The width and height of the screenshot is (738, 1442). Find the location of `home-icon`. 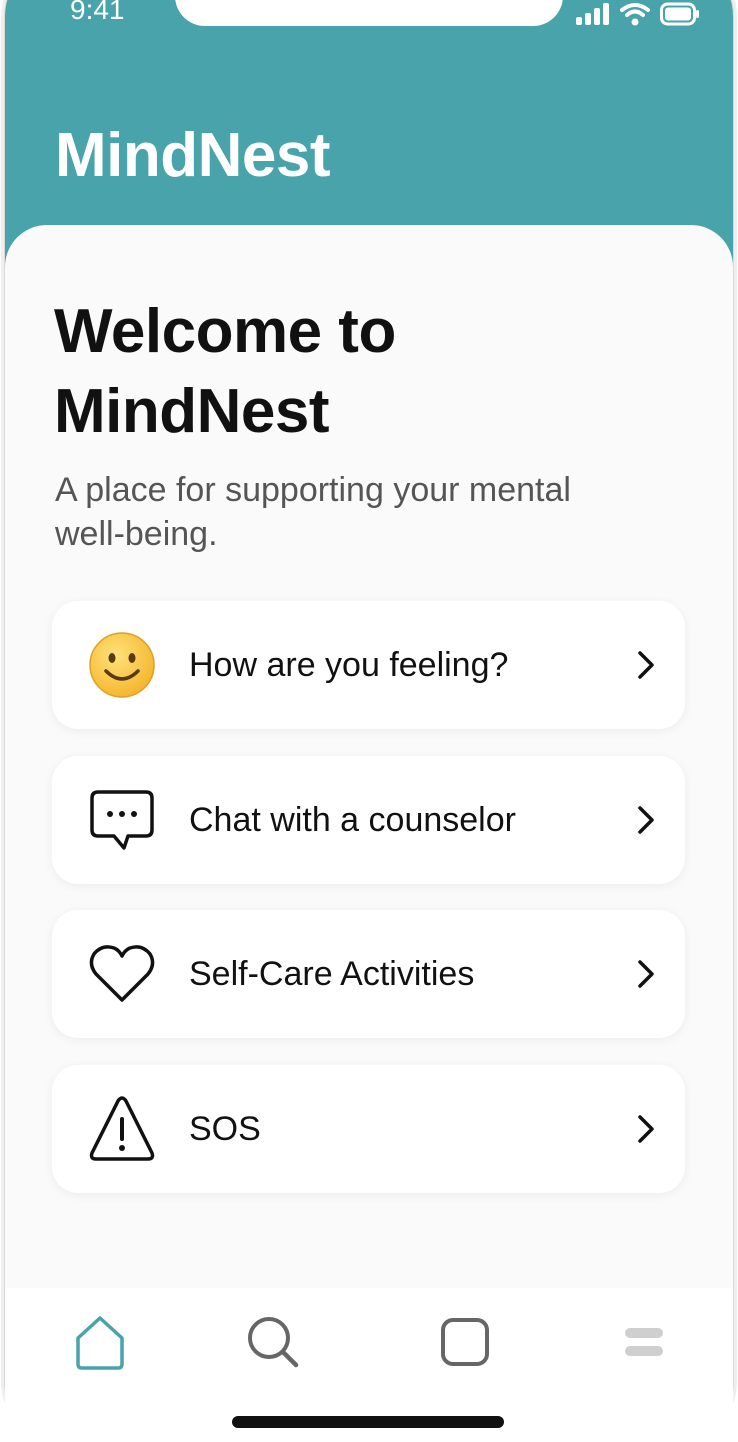

home-icon is located at coordinates (100, 1343).